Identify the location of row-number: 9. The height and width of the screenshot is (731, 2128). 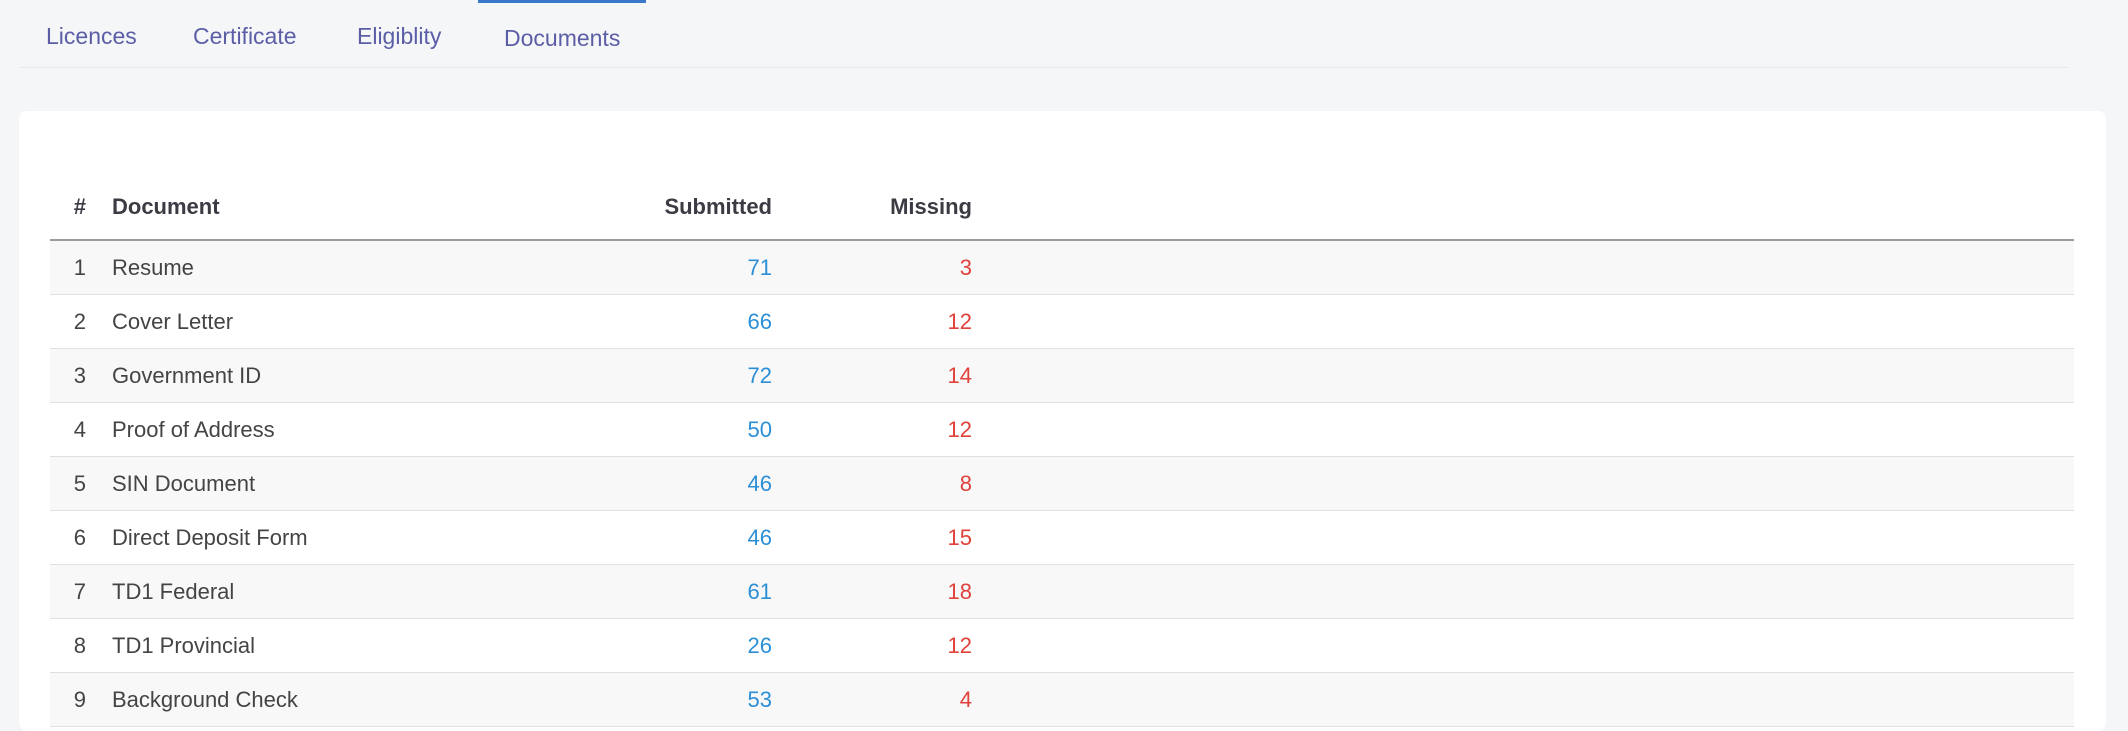
(81, 699).